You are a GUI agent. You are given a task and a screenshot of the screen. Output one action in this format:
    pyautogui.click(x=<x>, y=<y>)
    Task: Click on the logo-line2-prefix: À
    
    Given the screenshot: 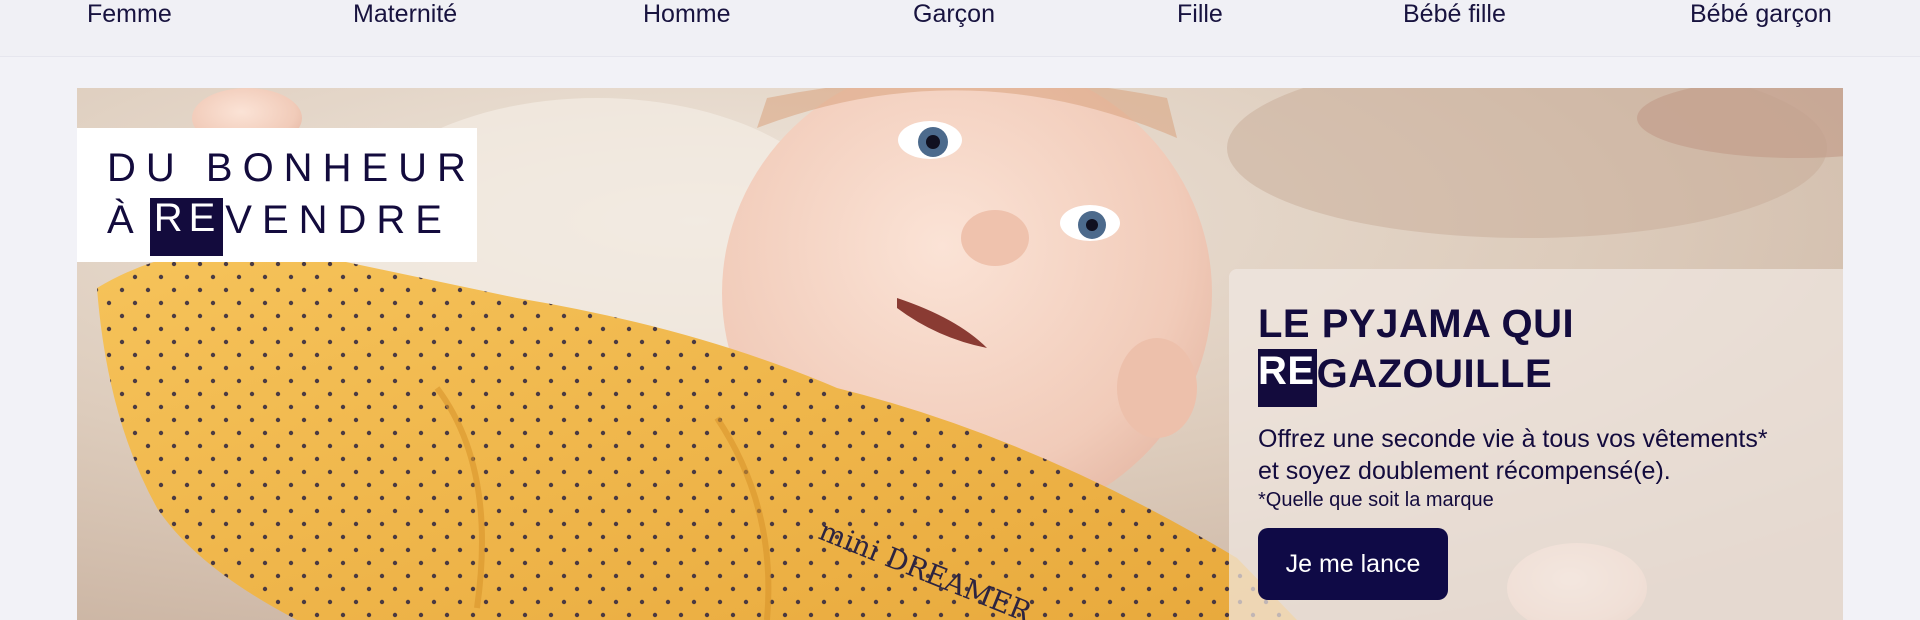 What is the action you would take?
    pyautogui.click(x=125, y=220)
    